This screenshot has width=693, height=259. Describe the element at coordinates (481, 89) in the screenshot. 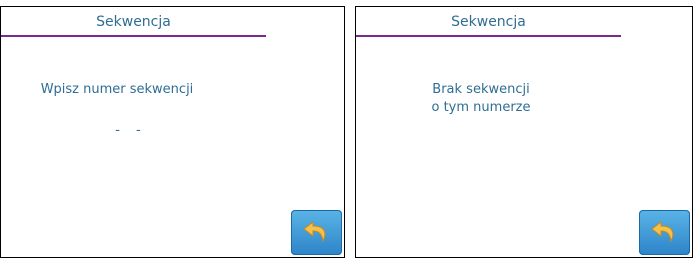

I see `message-line-1: Brak sekwencji` at that location.